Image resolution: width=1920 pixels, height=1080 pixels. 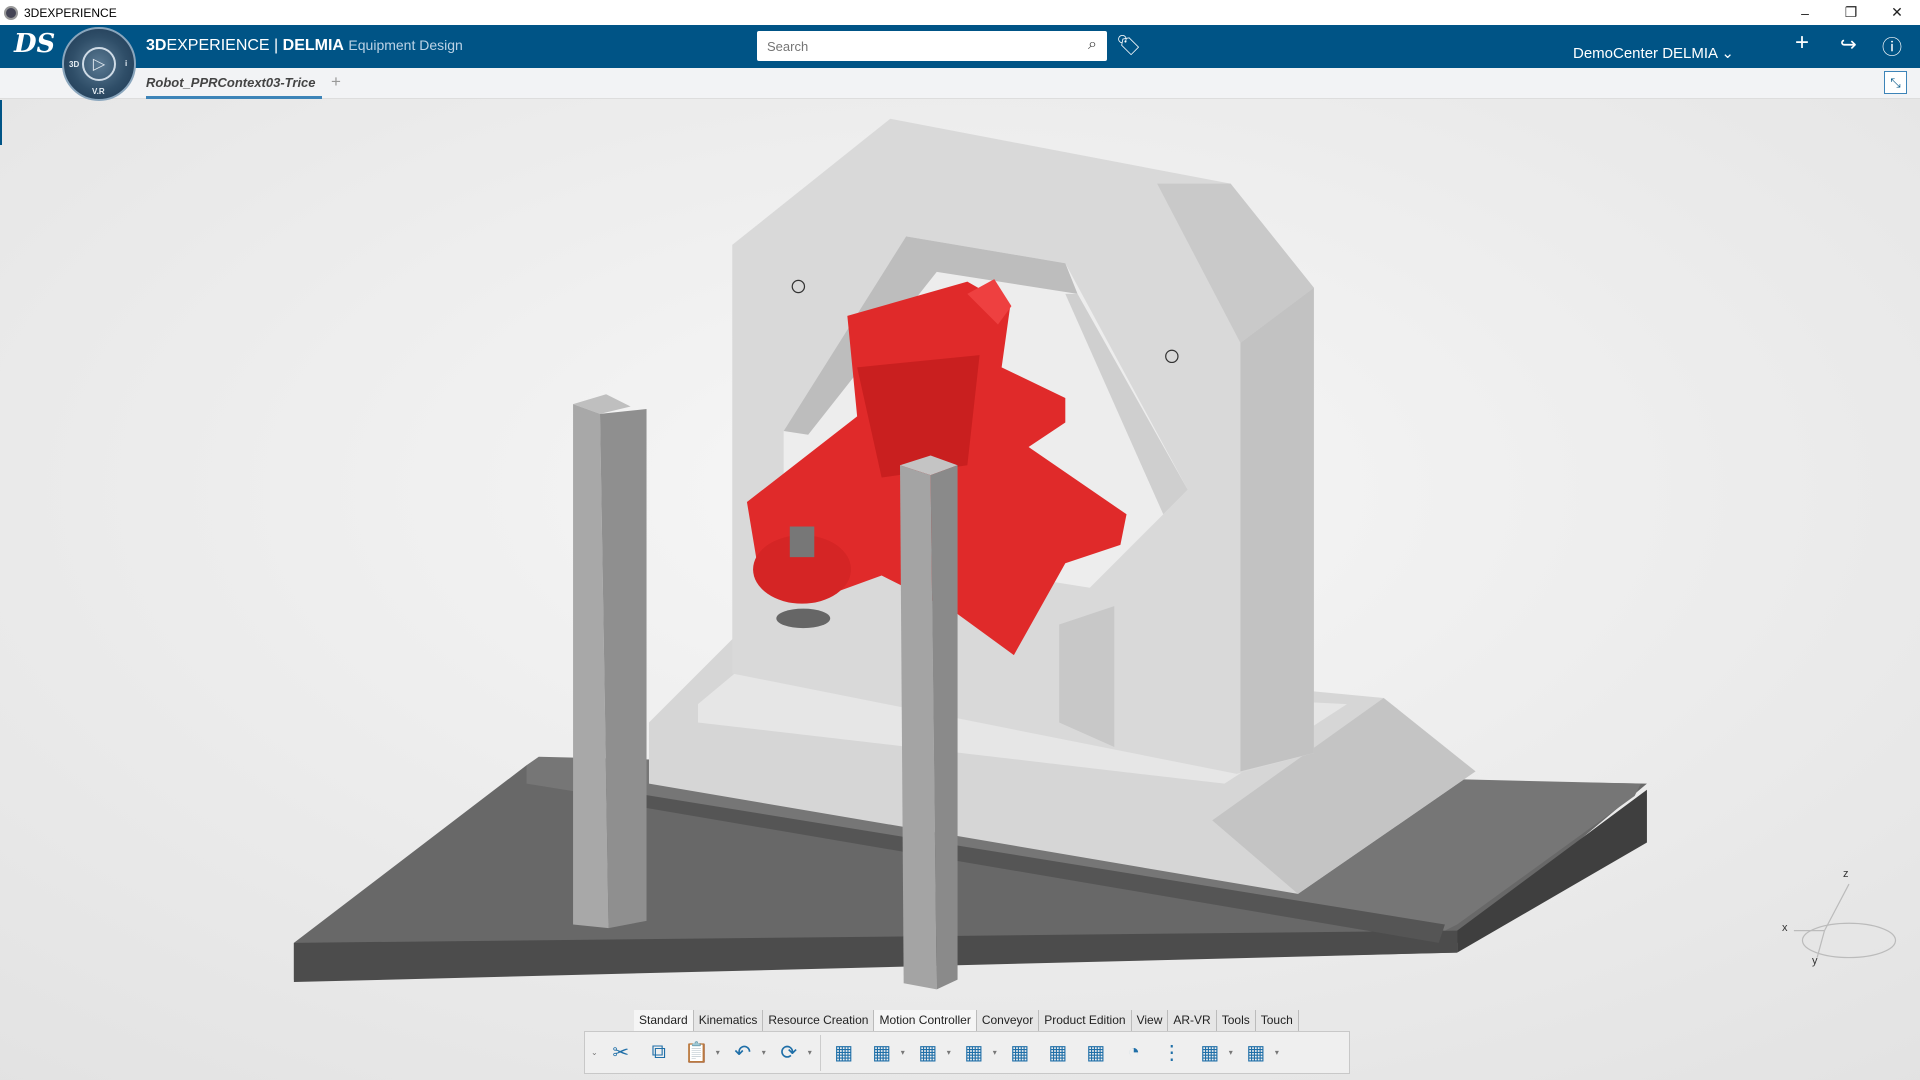 I want to click on search-field: ⌕, so click(x=932, y=46).